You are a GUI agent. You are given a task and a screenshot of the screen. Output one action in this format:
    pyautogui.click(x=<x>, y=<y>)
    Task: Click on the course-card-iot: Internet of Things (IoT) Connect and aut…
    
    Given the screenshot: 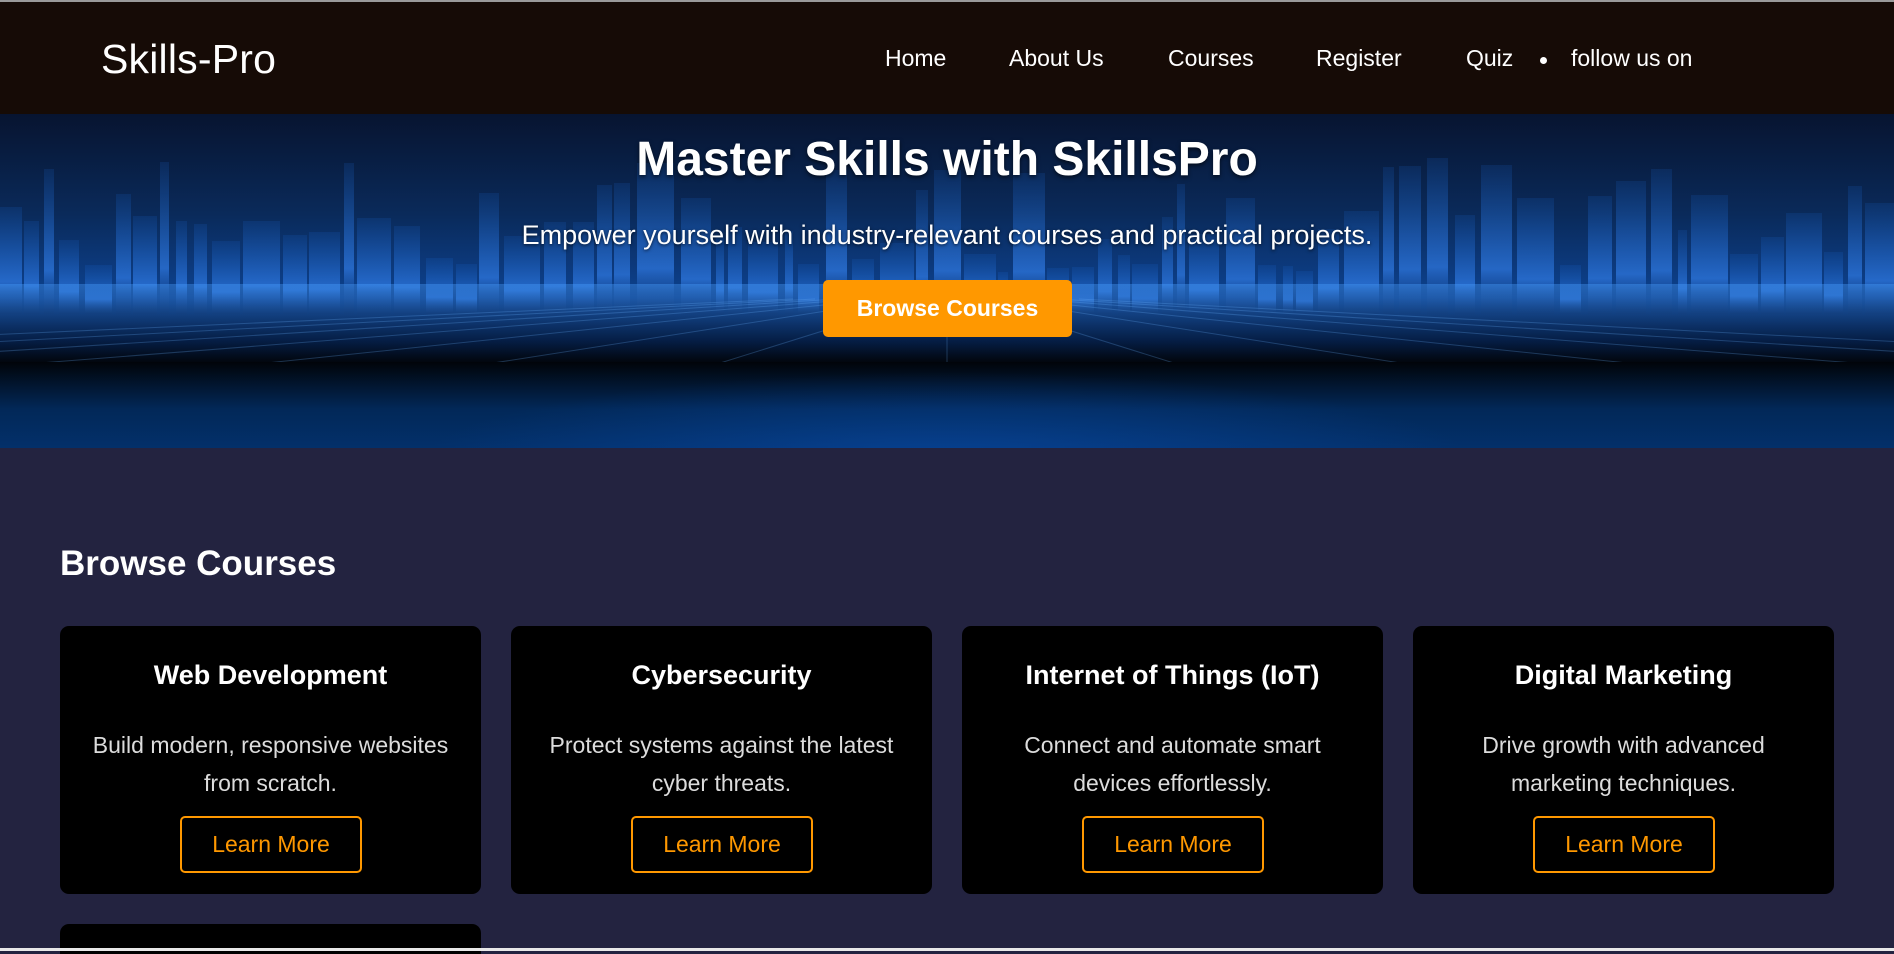 What is the action you would take?
    pyautogui.click(x=1172, y=760)
    